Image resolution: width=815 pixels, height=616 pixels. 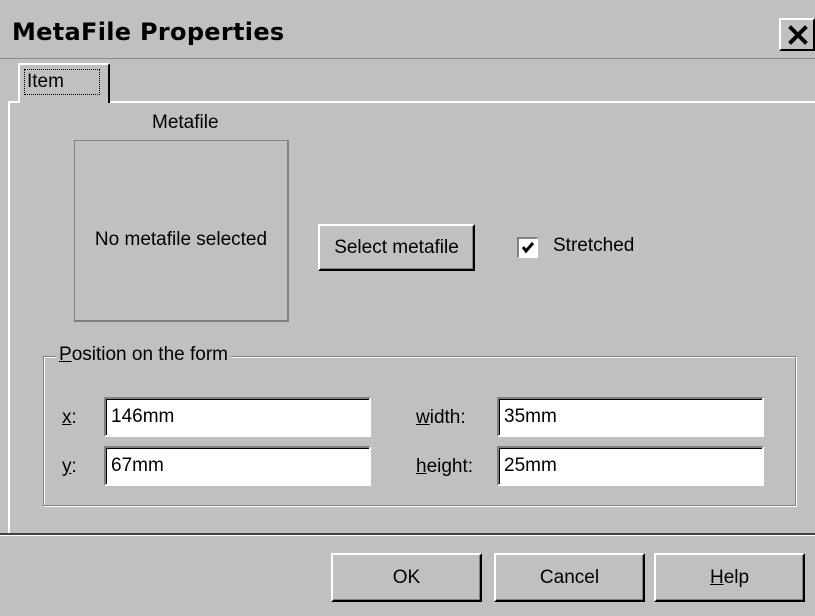 What do you see at coordinates (406, 577) in the screenshot?
I see `ok-button: OK` at bounding box center [406, 577].